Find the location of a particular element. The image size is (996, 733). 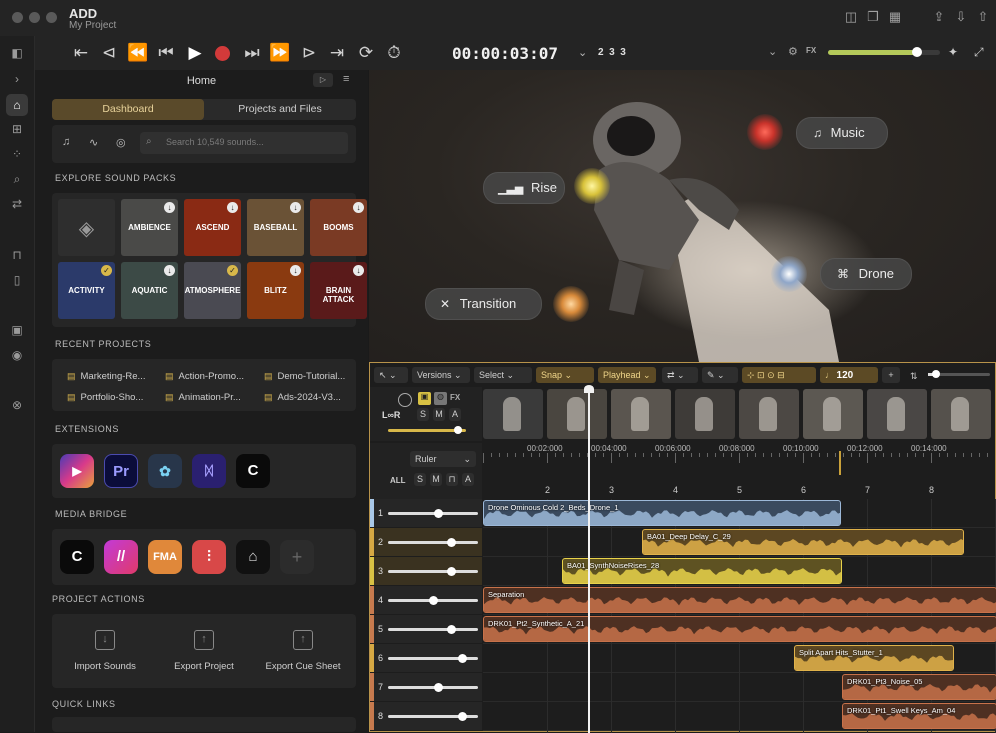

share-icon: ⇧ is located at coordinates (983, 17).